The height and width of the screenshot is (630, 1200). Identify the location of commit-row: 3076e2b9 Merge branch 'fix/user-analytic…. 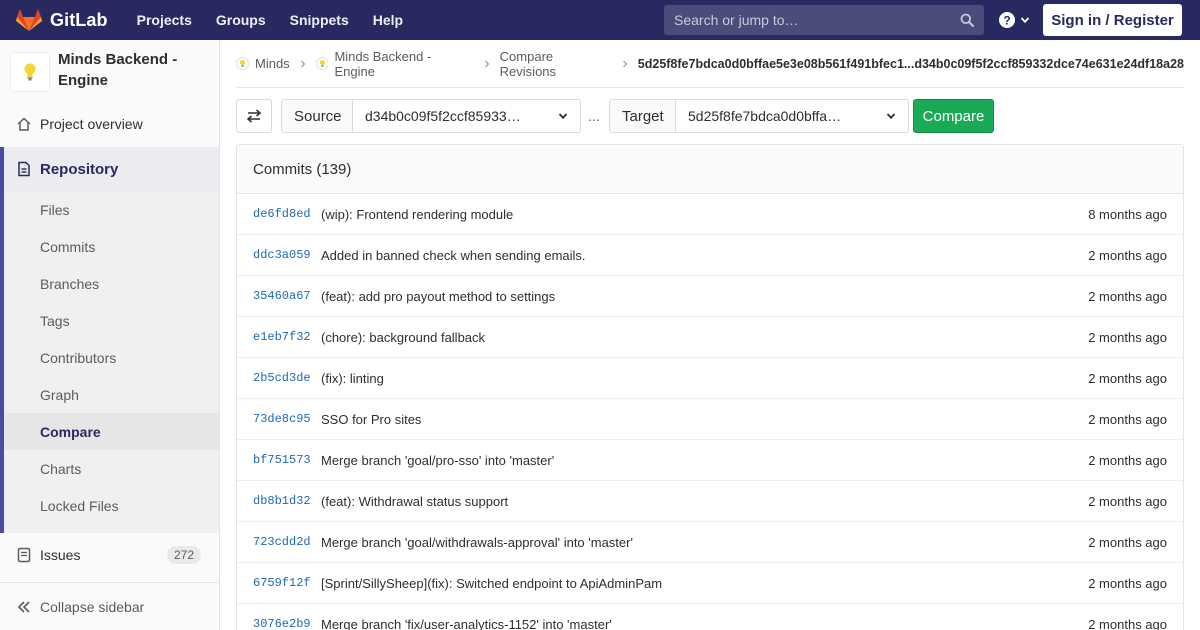
(710, 617).